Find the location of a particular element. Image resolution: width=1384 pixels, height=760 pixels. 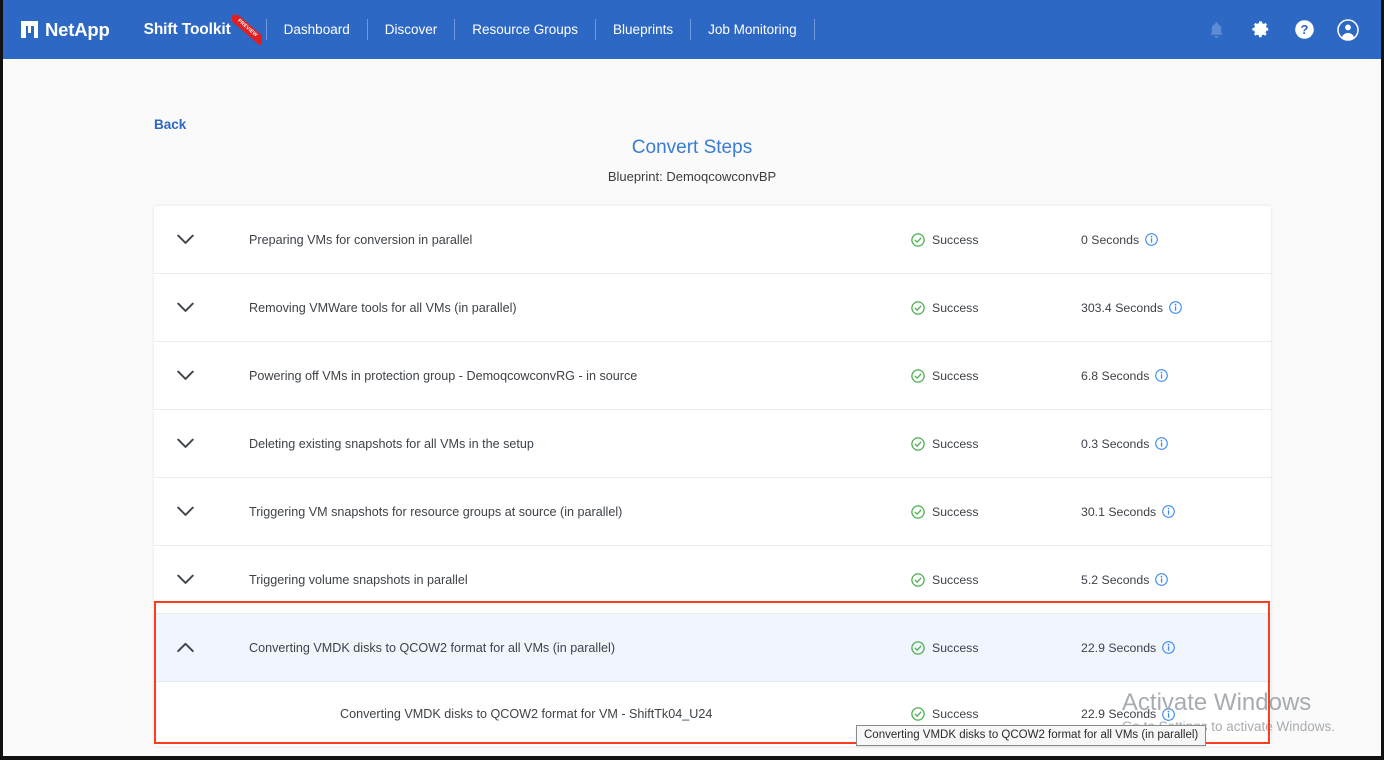

duration-label: 5.2 Seconds is located at coordinates (1115, 579).